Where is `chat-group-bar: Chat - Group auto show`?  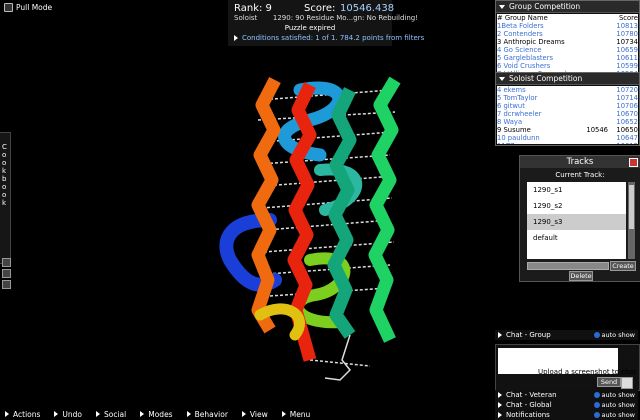 chat-group-bar: Chat - Group auto show is located at coordinates (566, 335).